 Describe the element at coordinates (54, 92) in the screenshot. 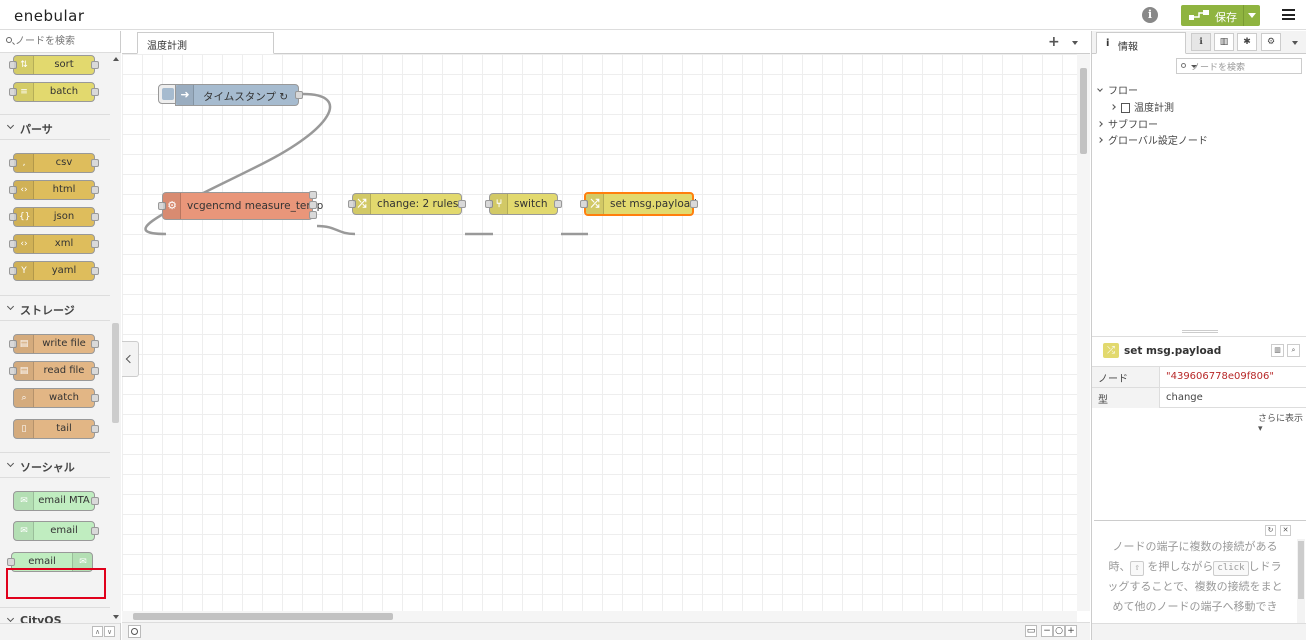

I see `palette-node-batch: ≡ batch` at that location.